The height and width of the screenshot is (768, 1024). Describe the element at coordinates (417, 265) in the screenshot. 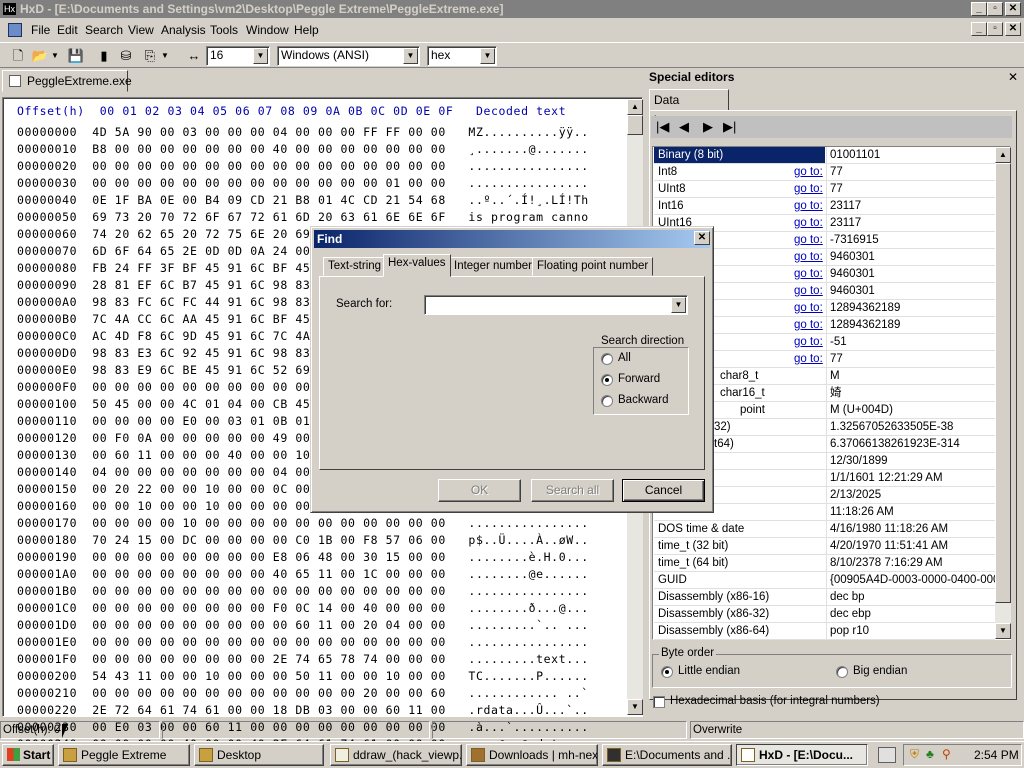

I see `tab-hex-values: Hex-values` at that location.